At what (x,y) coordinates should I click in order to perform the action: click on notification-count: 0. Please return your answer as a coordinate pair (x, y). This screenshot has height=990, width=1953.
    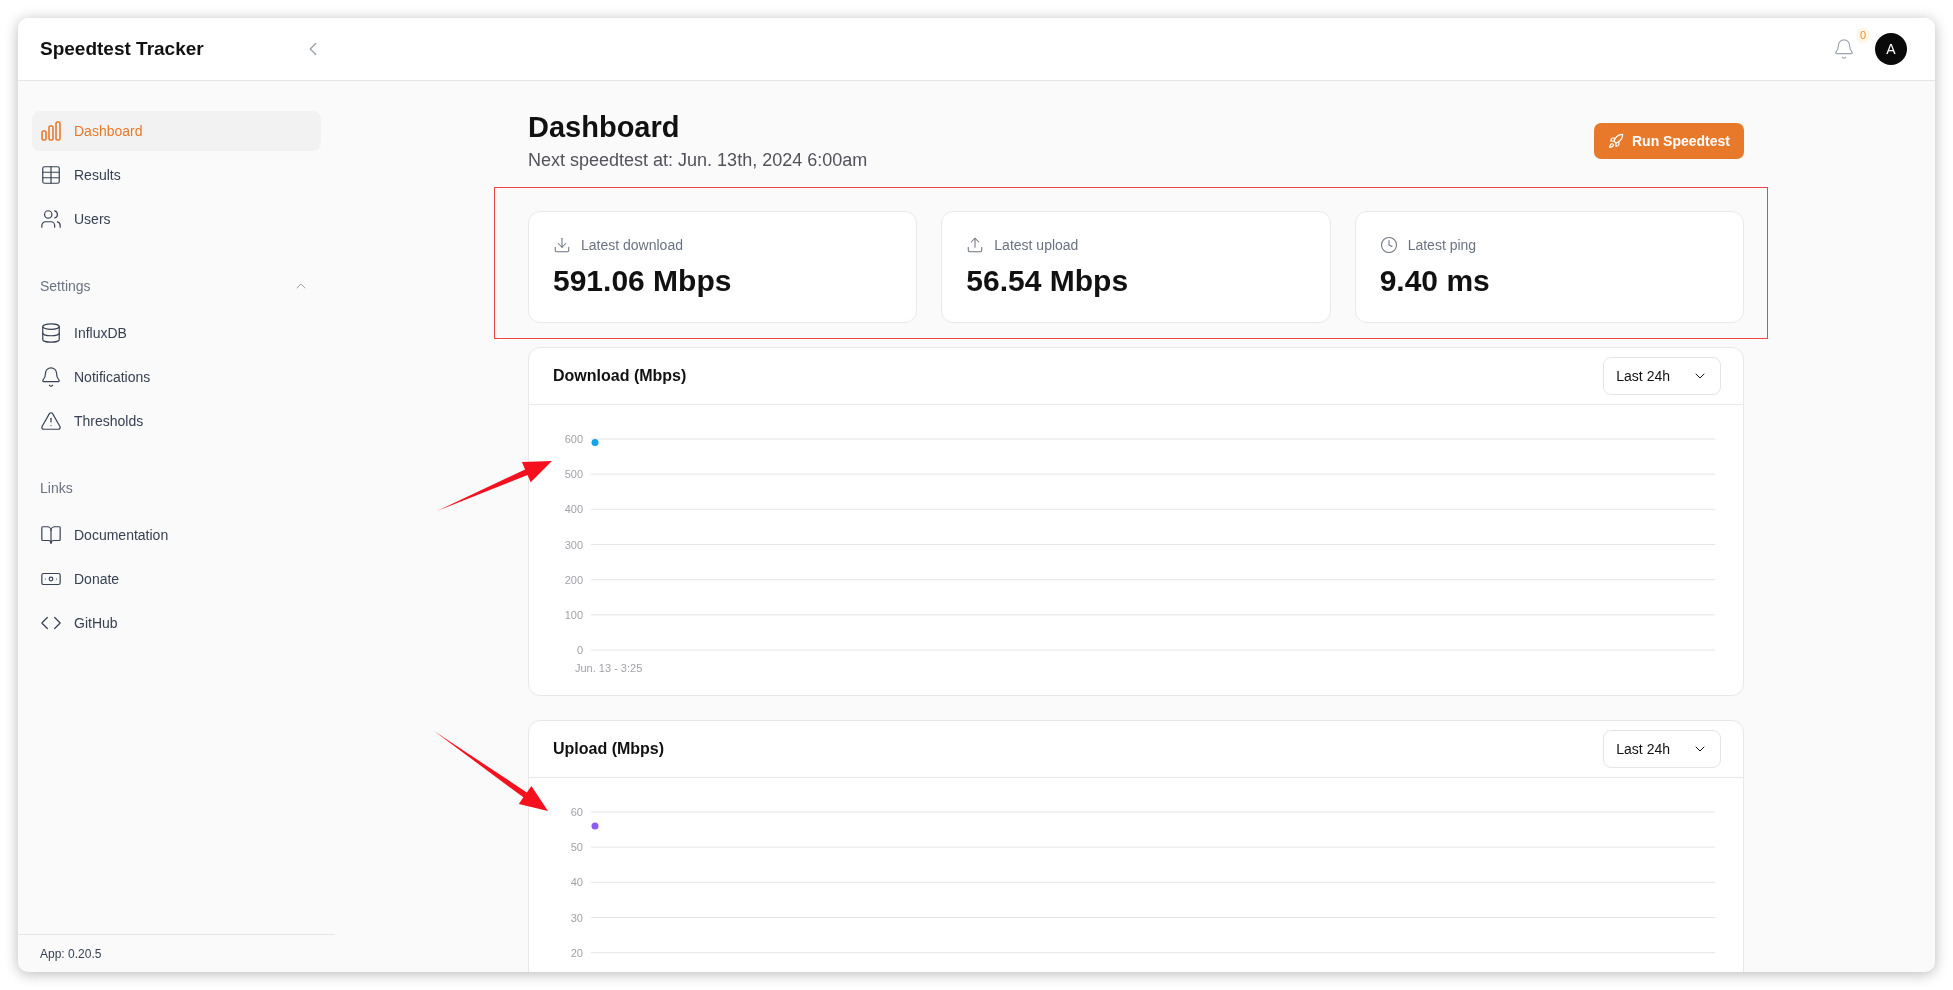
    Looking at the image, I should click on (1862, 35).